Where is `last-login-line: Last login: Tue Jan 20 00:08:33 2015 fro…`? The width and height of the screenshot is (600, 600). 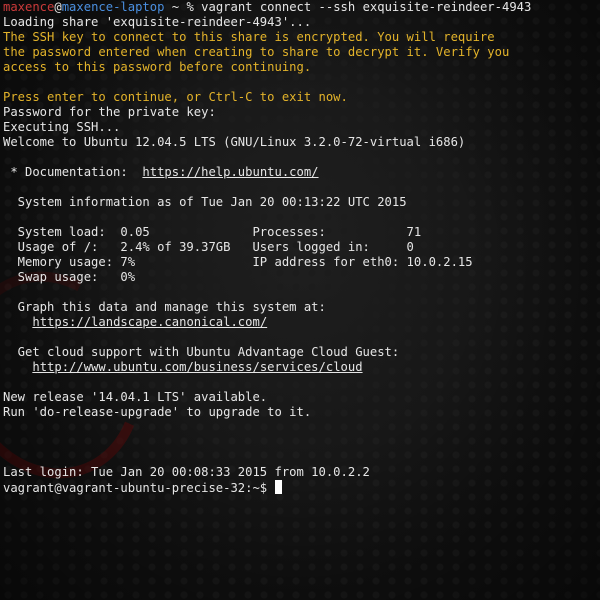 last-login-line: Last login: Tue Jan 20 00:08:33 2015 fro… is located at coordinates (186, 472).